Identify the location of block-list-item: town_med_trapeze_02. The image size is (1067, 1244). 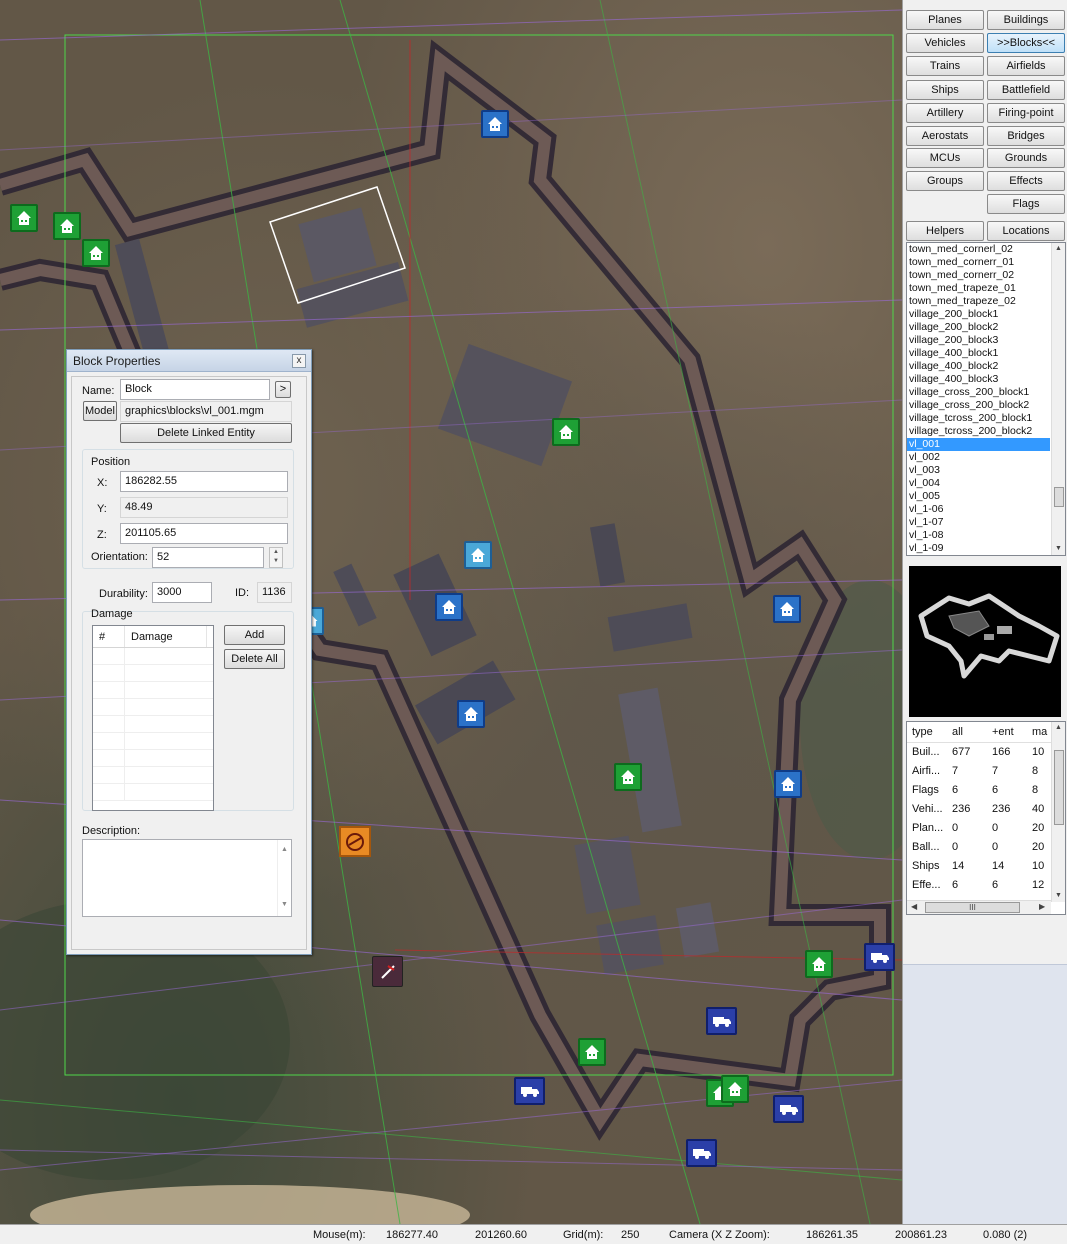
(978, 301).